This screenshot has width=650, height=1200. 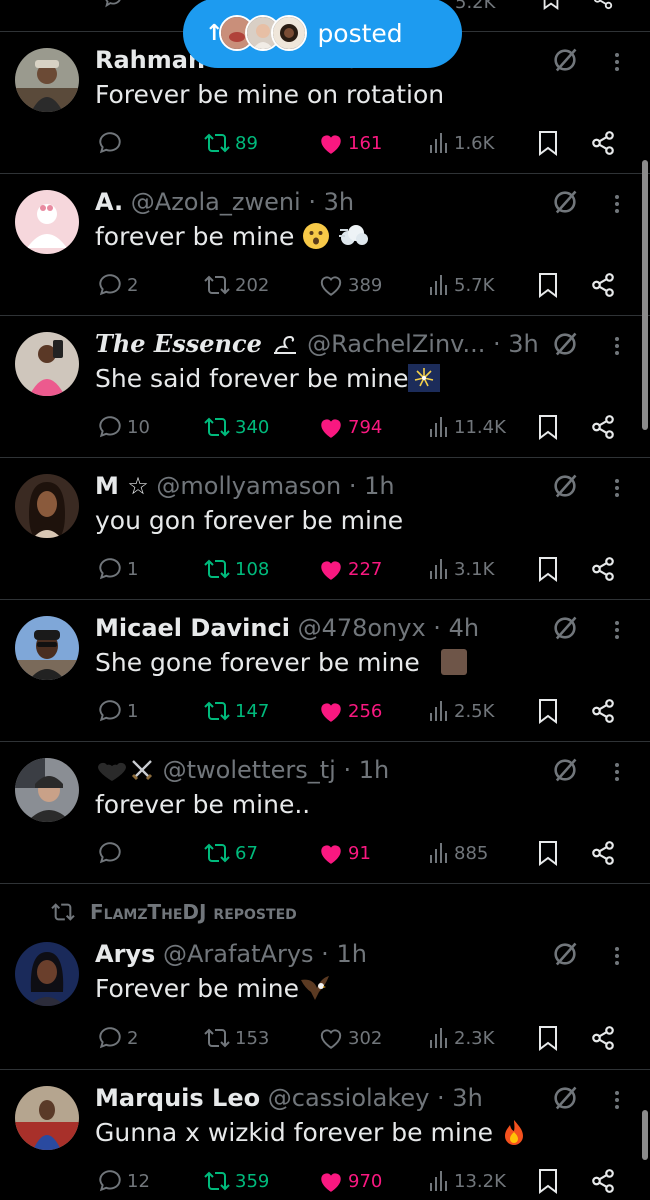 I want to click on display-name: Micael Davinci, so click(x=192, y=628).